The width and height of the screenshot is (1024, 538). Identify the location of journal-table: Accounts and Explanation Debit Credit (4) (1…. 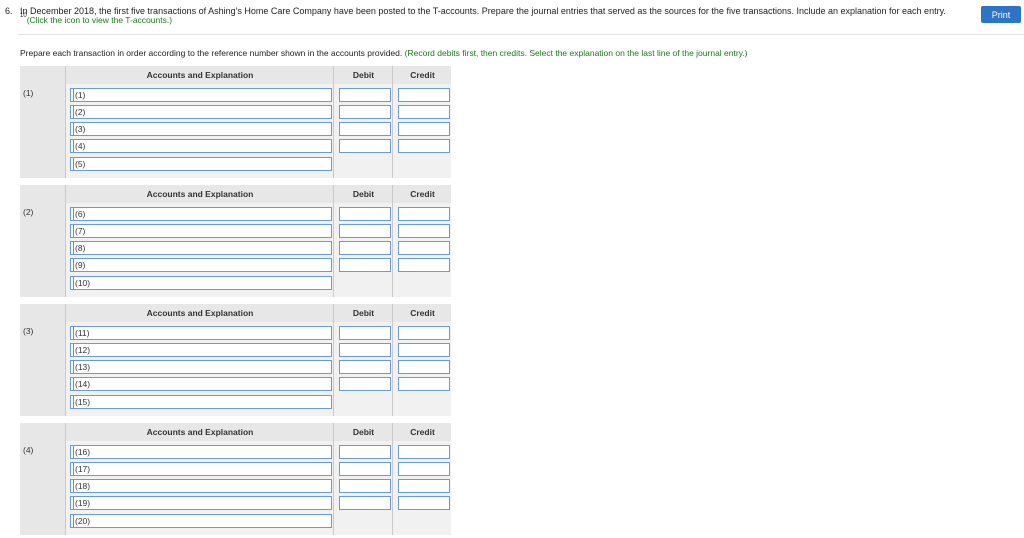
(235, 479).